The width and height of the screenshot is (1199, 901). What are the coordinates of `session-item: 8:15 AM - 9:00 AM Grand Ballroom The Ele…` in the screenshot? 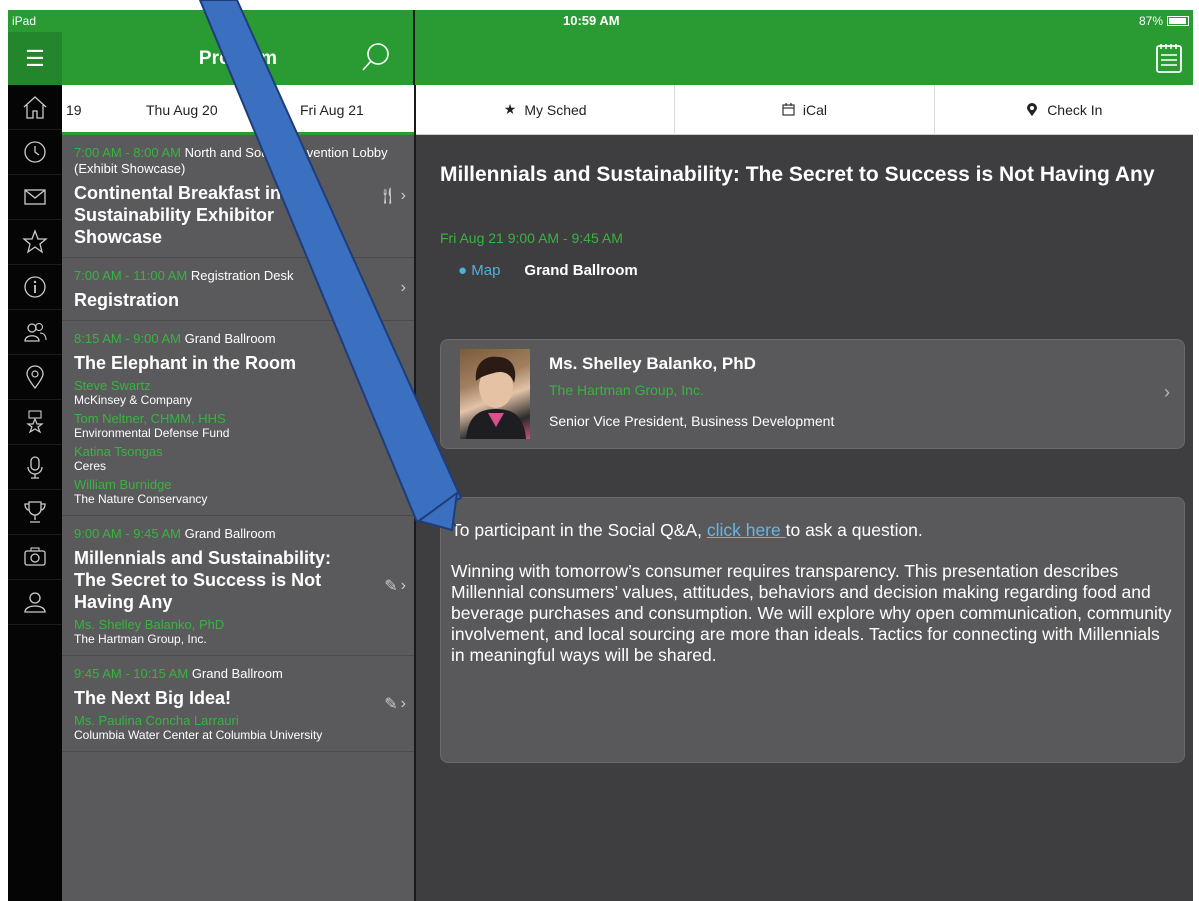 It's located at (238, 418).